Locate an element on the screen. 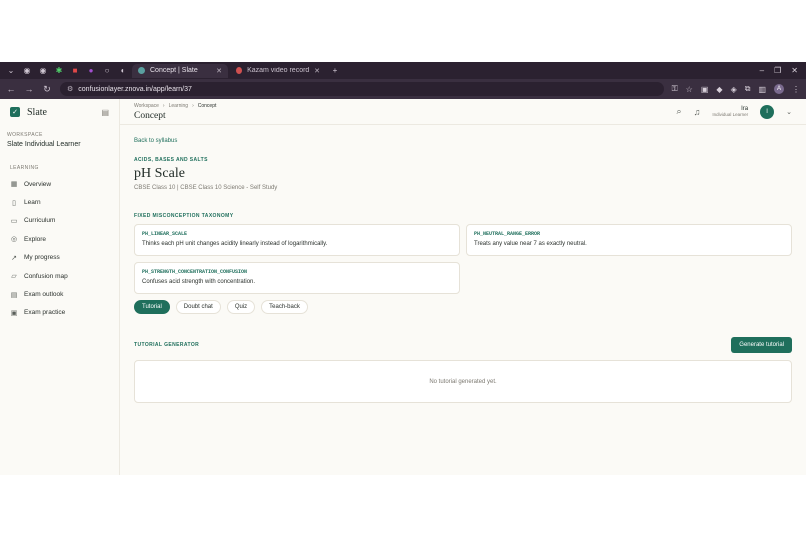 This screenshot has width=806, height=537. menu-dots-icon: ⋮ is located at coordinates (796, 89).